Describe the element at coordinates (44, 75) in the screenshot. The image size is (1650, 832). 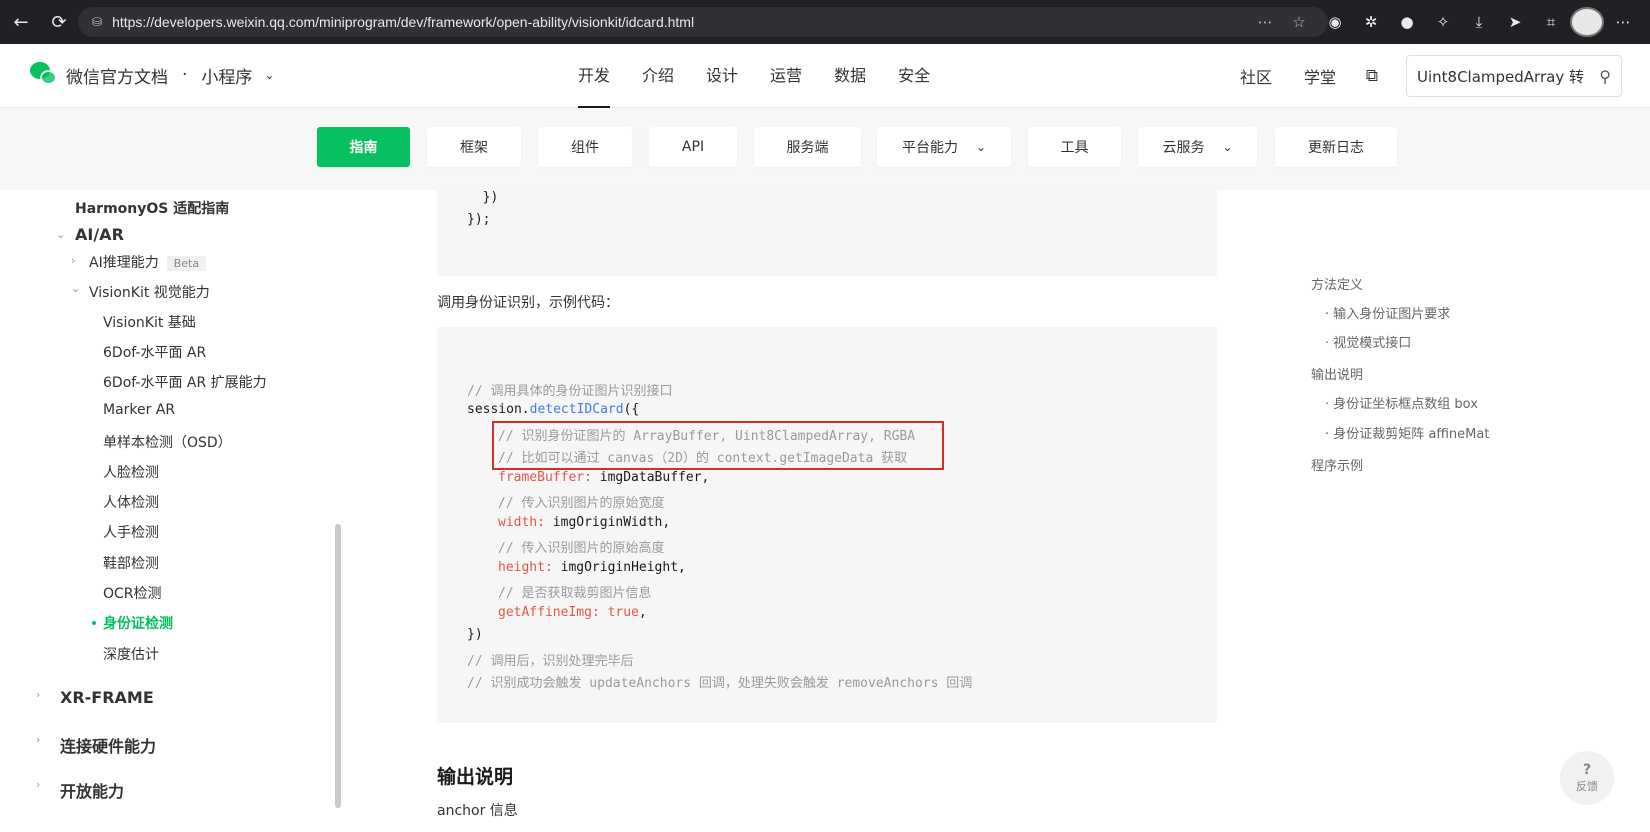
I see `wechat-logo-icon` at that location.